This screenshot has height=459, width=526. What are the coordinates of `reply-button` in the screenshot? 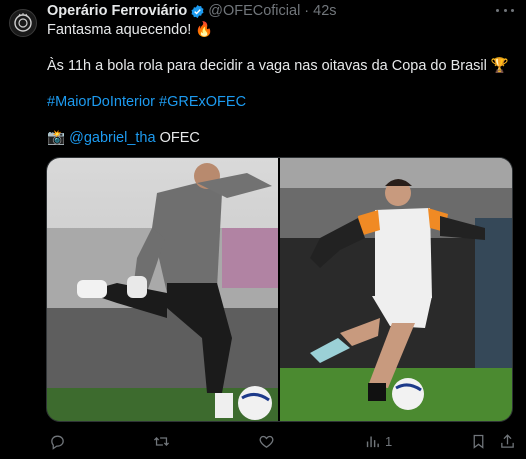 It's located at (57, 441).